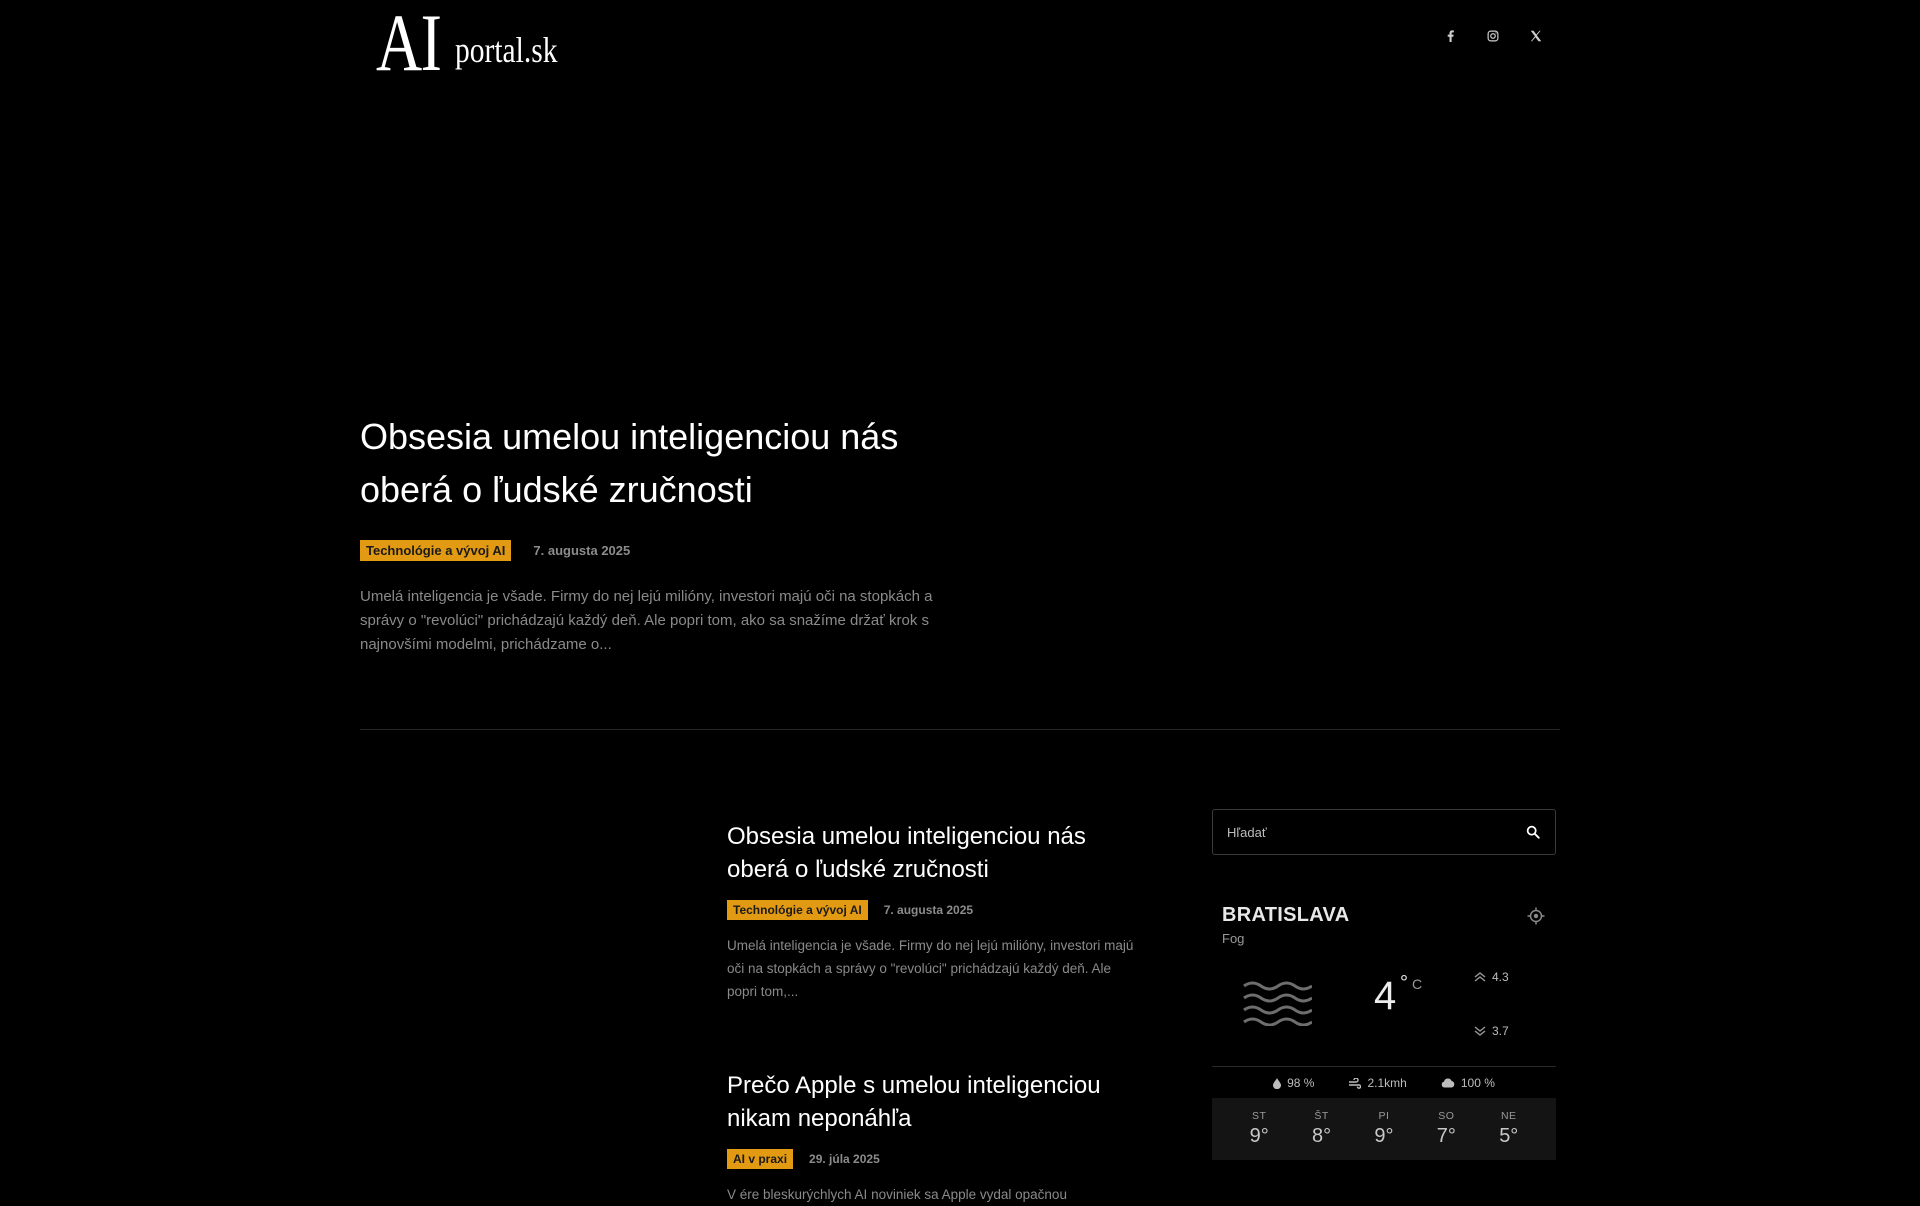 The width and height of the screenshot is (1920, 1206). What do you see at coordinates (1259, 1116) in the screenshot?
I see `forecast-day-name: ST` at bounding box center [1259, 1116].